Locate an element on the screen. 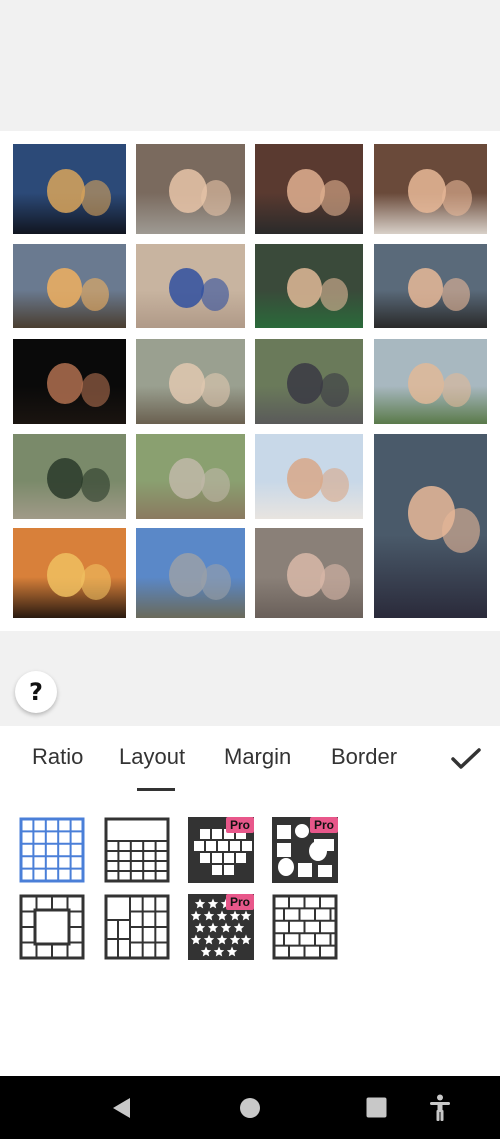 This screenshot has height=1139, width=500. tab-bar: Ratio Layout Margin Border is located at coordinates (250, 761).